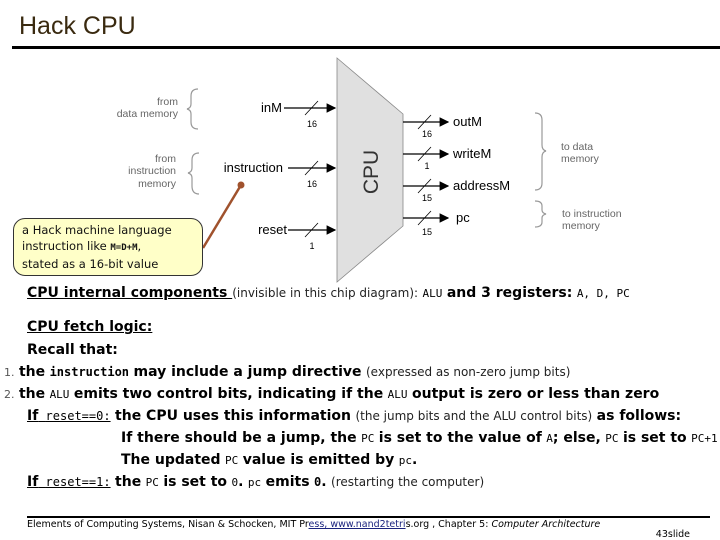  What do you see at coordinates (9, 394) in the screenshot?
I see `item-number: 2.` at bounding box center [9, 394].